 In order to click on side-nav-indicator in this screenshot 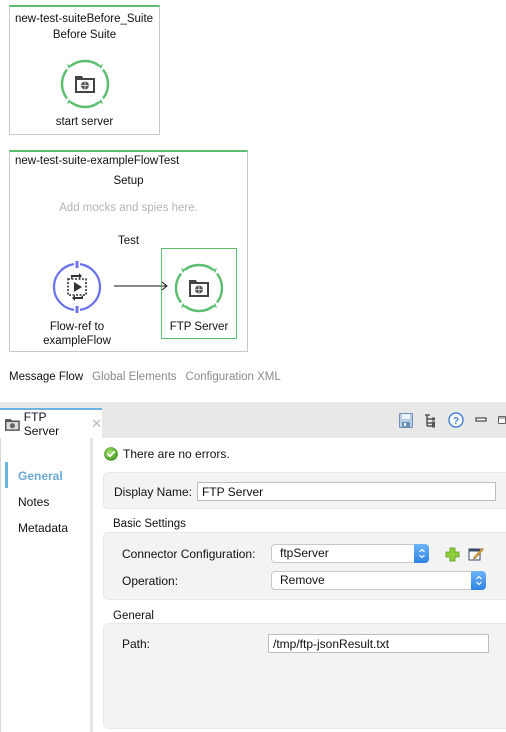, I will do `click(6, 475)`.